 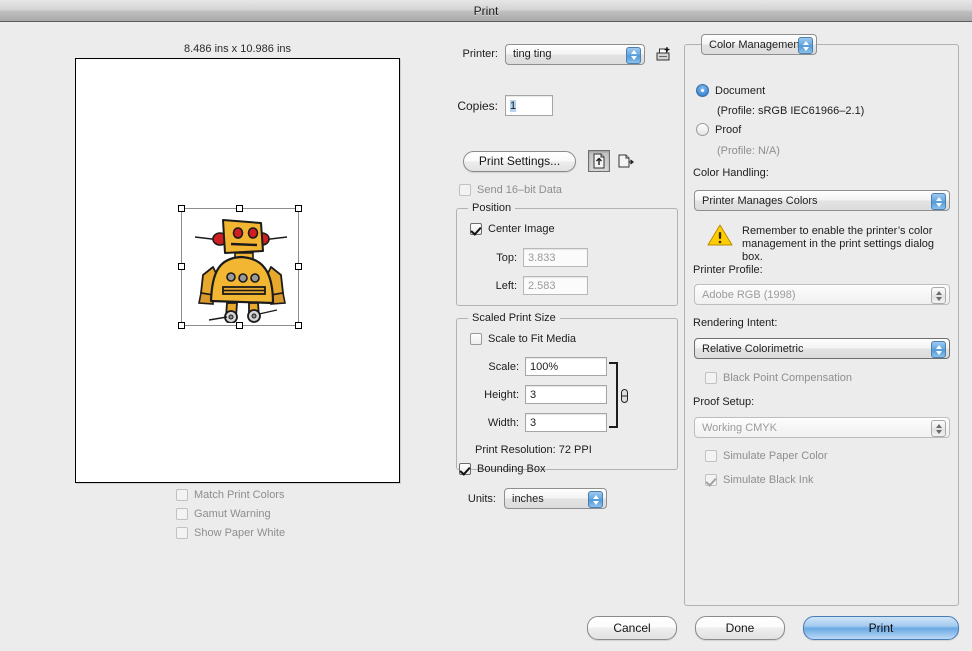 What do you see at coordinates (182, 495) in the screenshot?
I see `match-print-colors-checkbox-icon` at bounding box center [182, 495].